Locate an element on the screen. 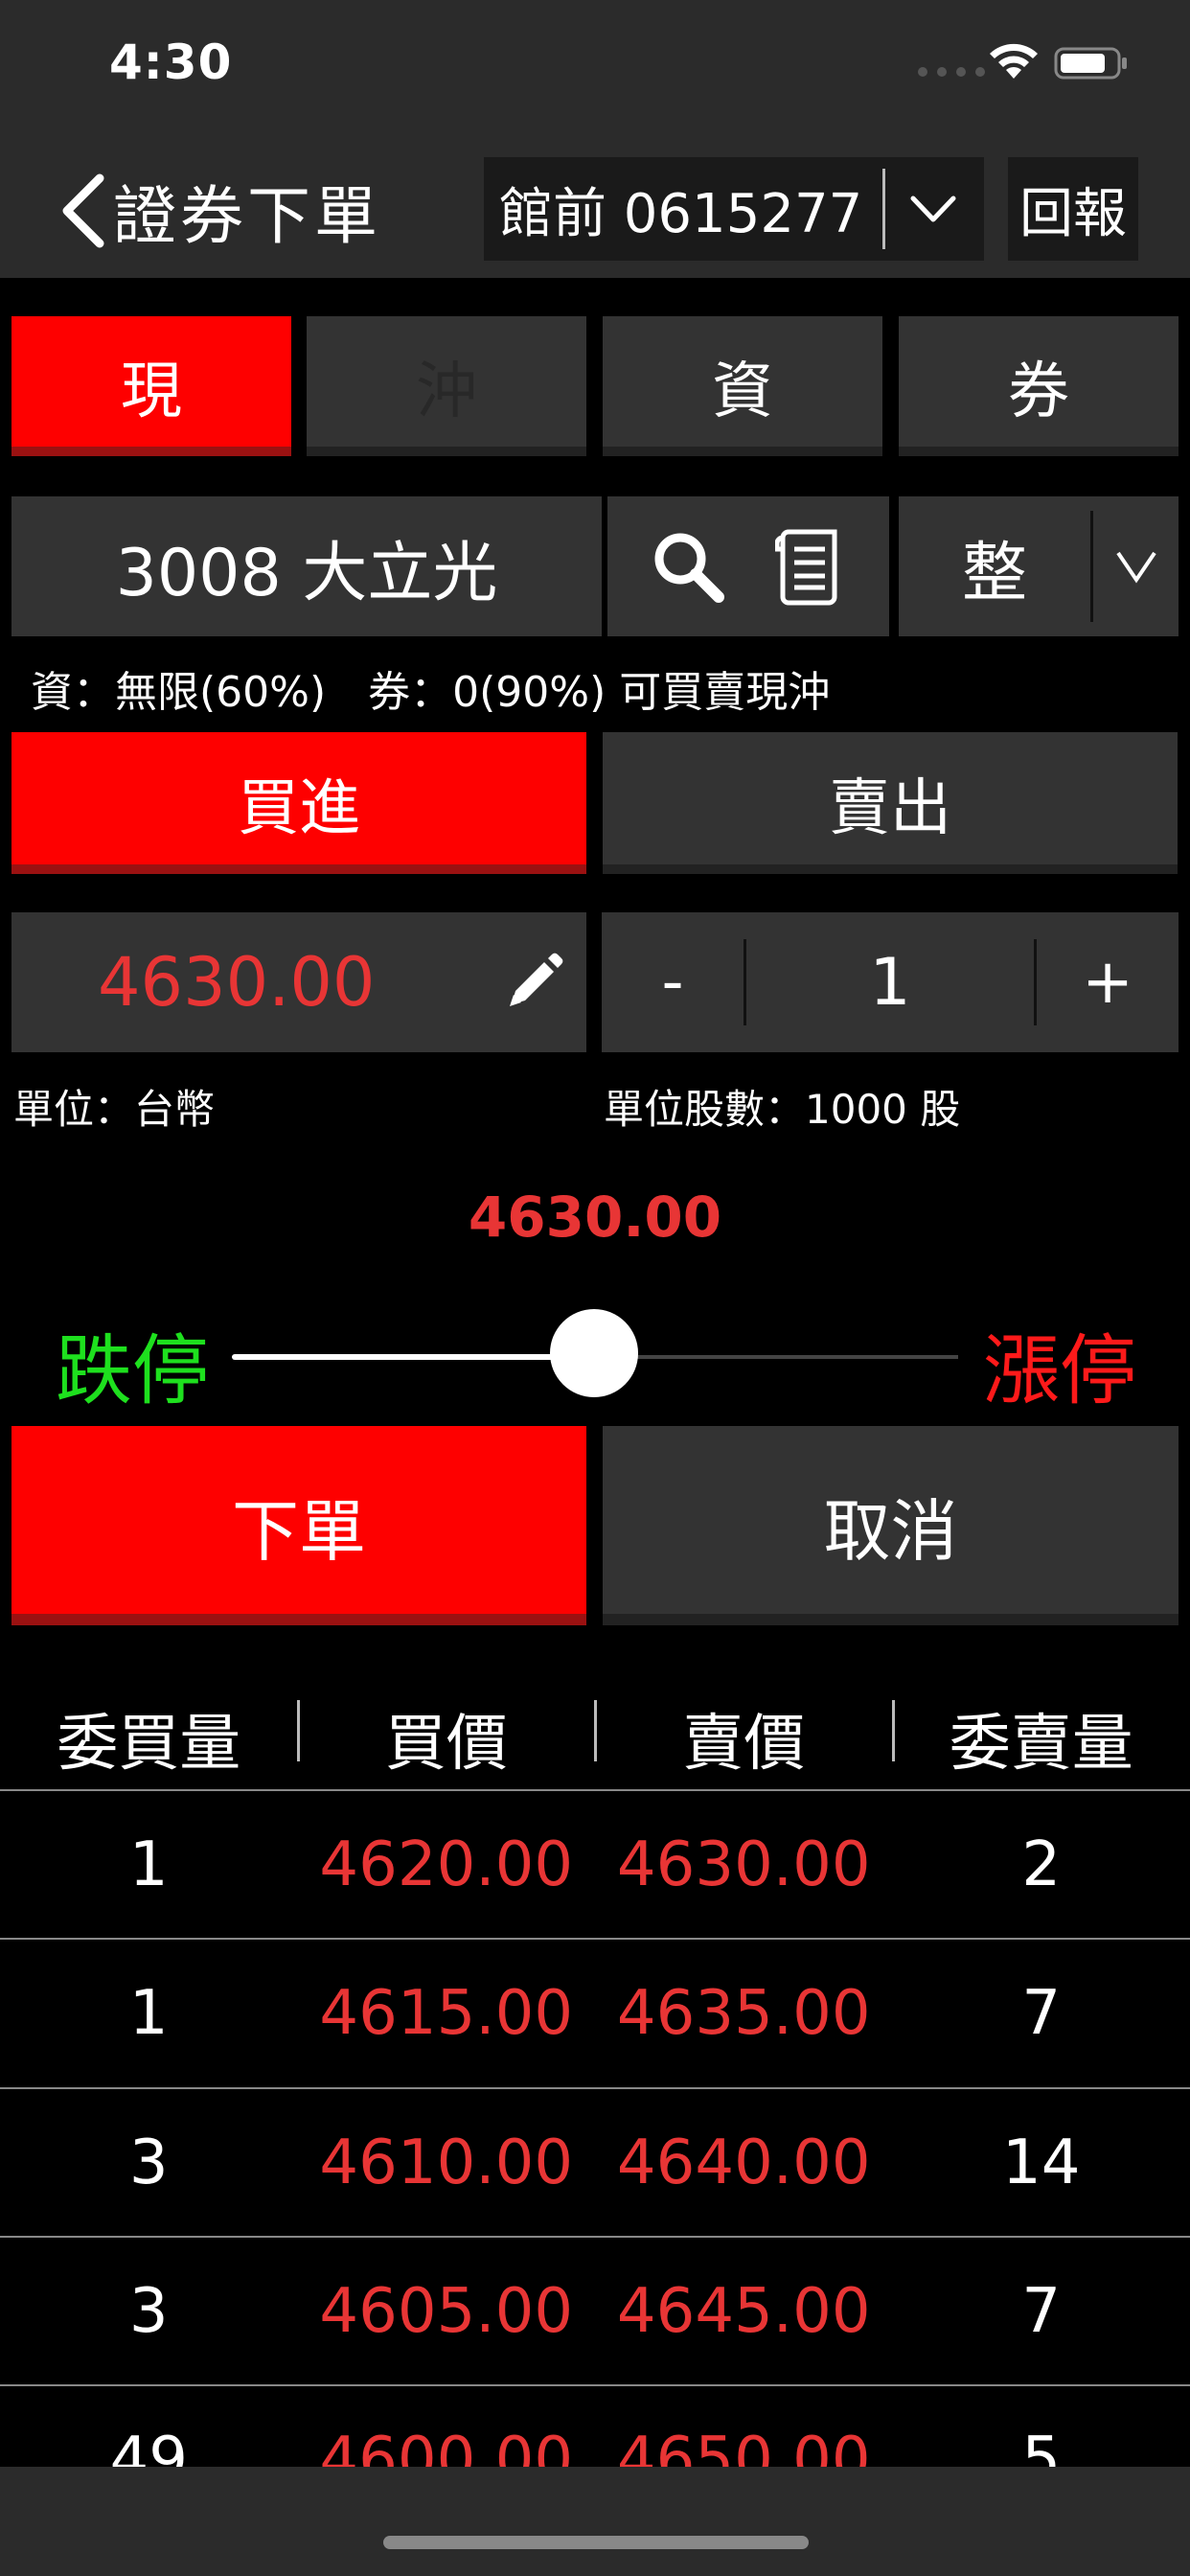  order-book-row: 1 4620.00 4630.00 2 is located at coordinates (595, 1863).